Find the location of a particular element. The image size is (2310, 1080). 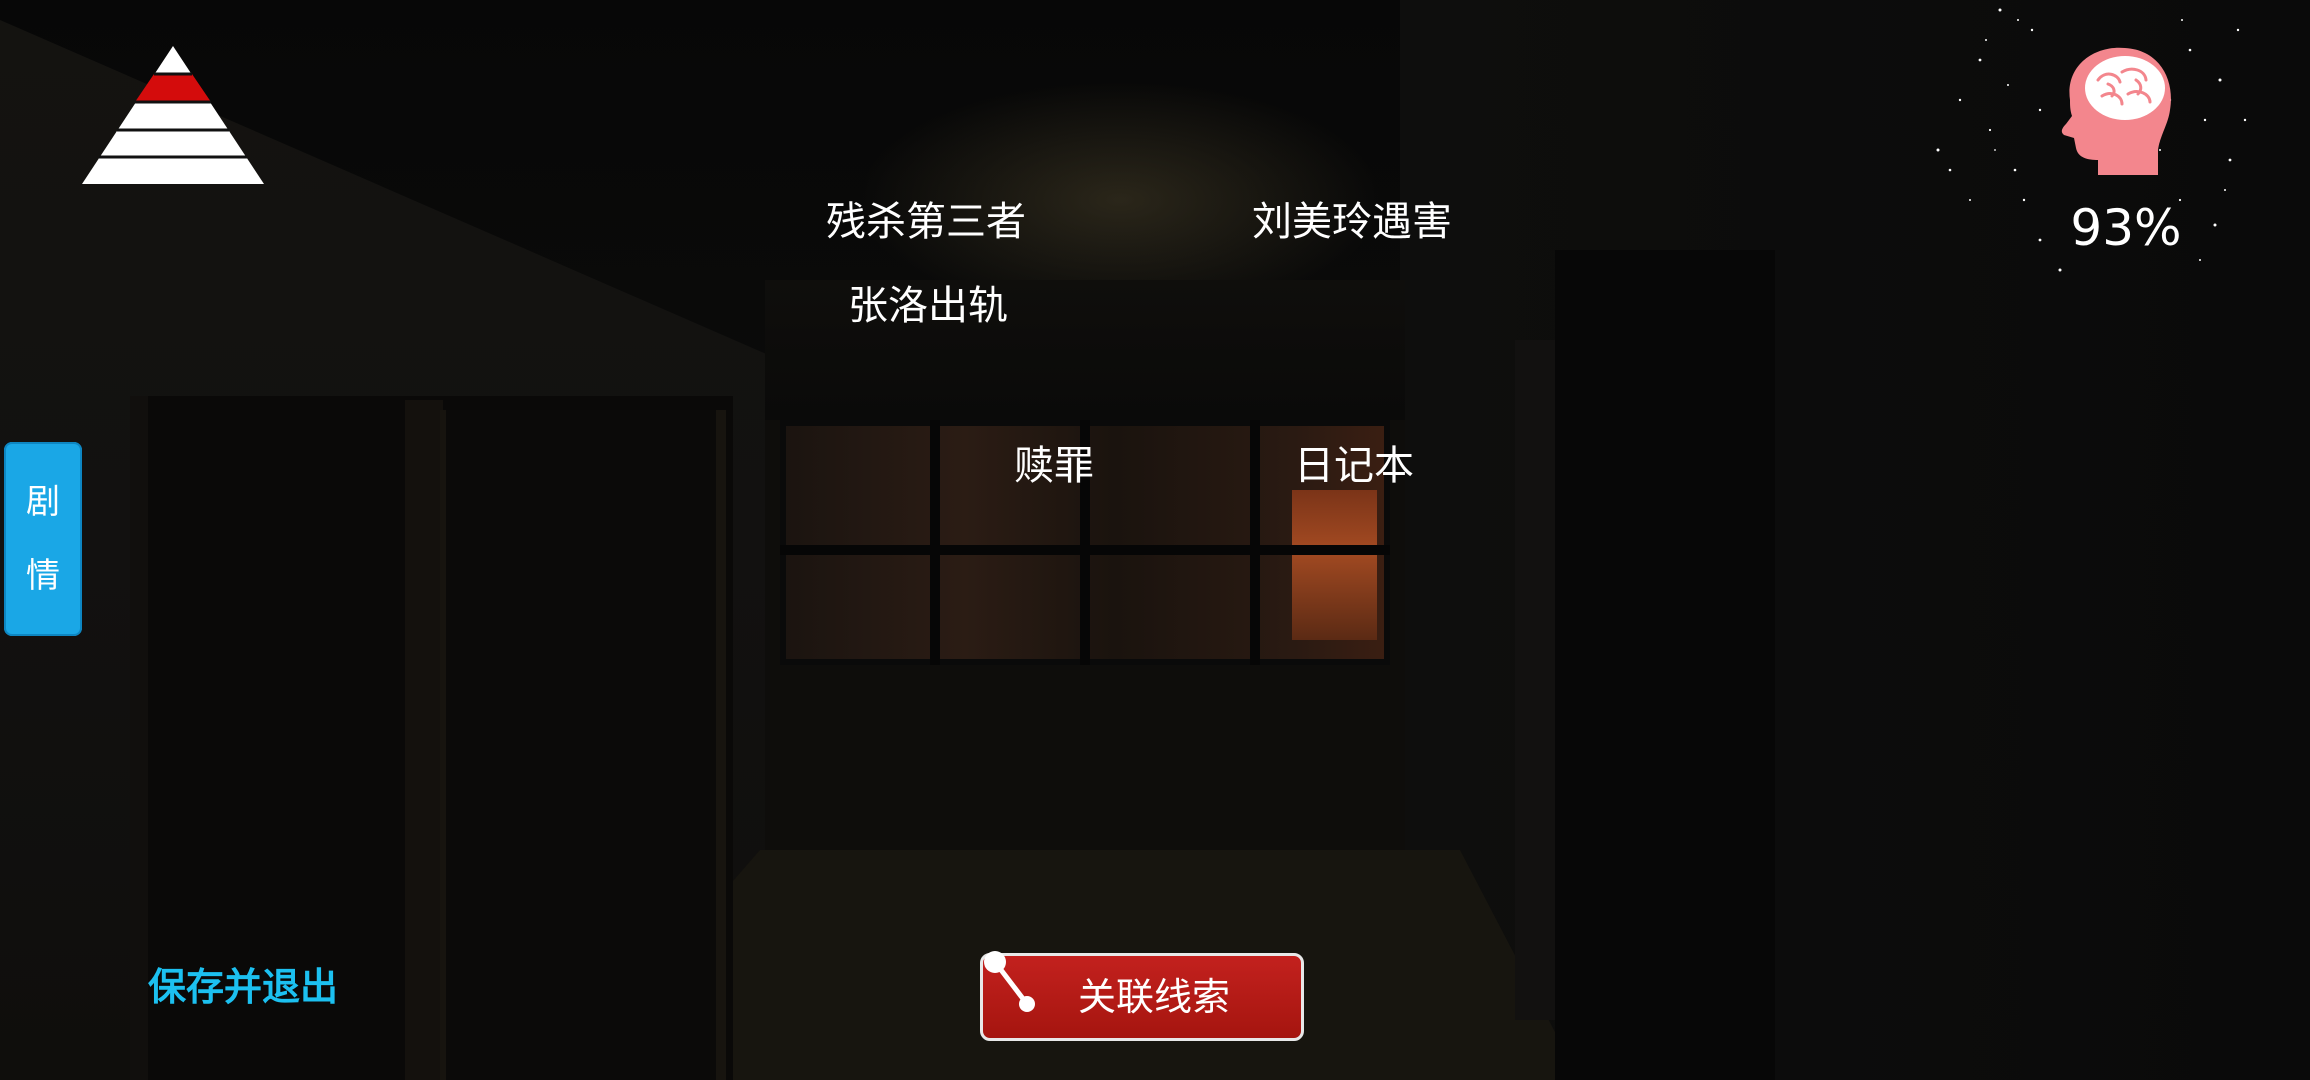

wardrobe-door is located at coordinates (583, 745).